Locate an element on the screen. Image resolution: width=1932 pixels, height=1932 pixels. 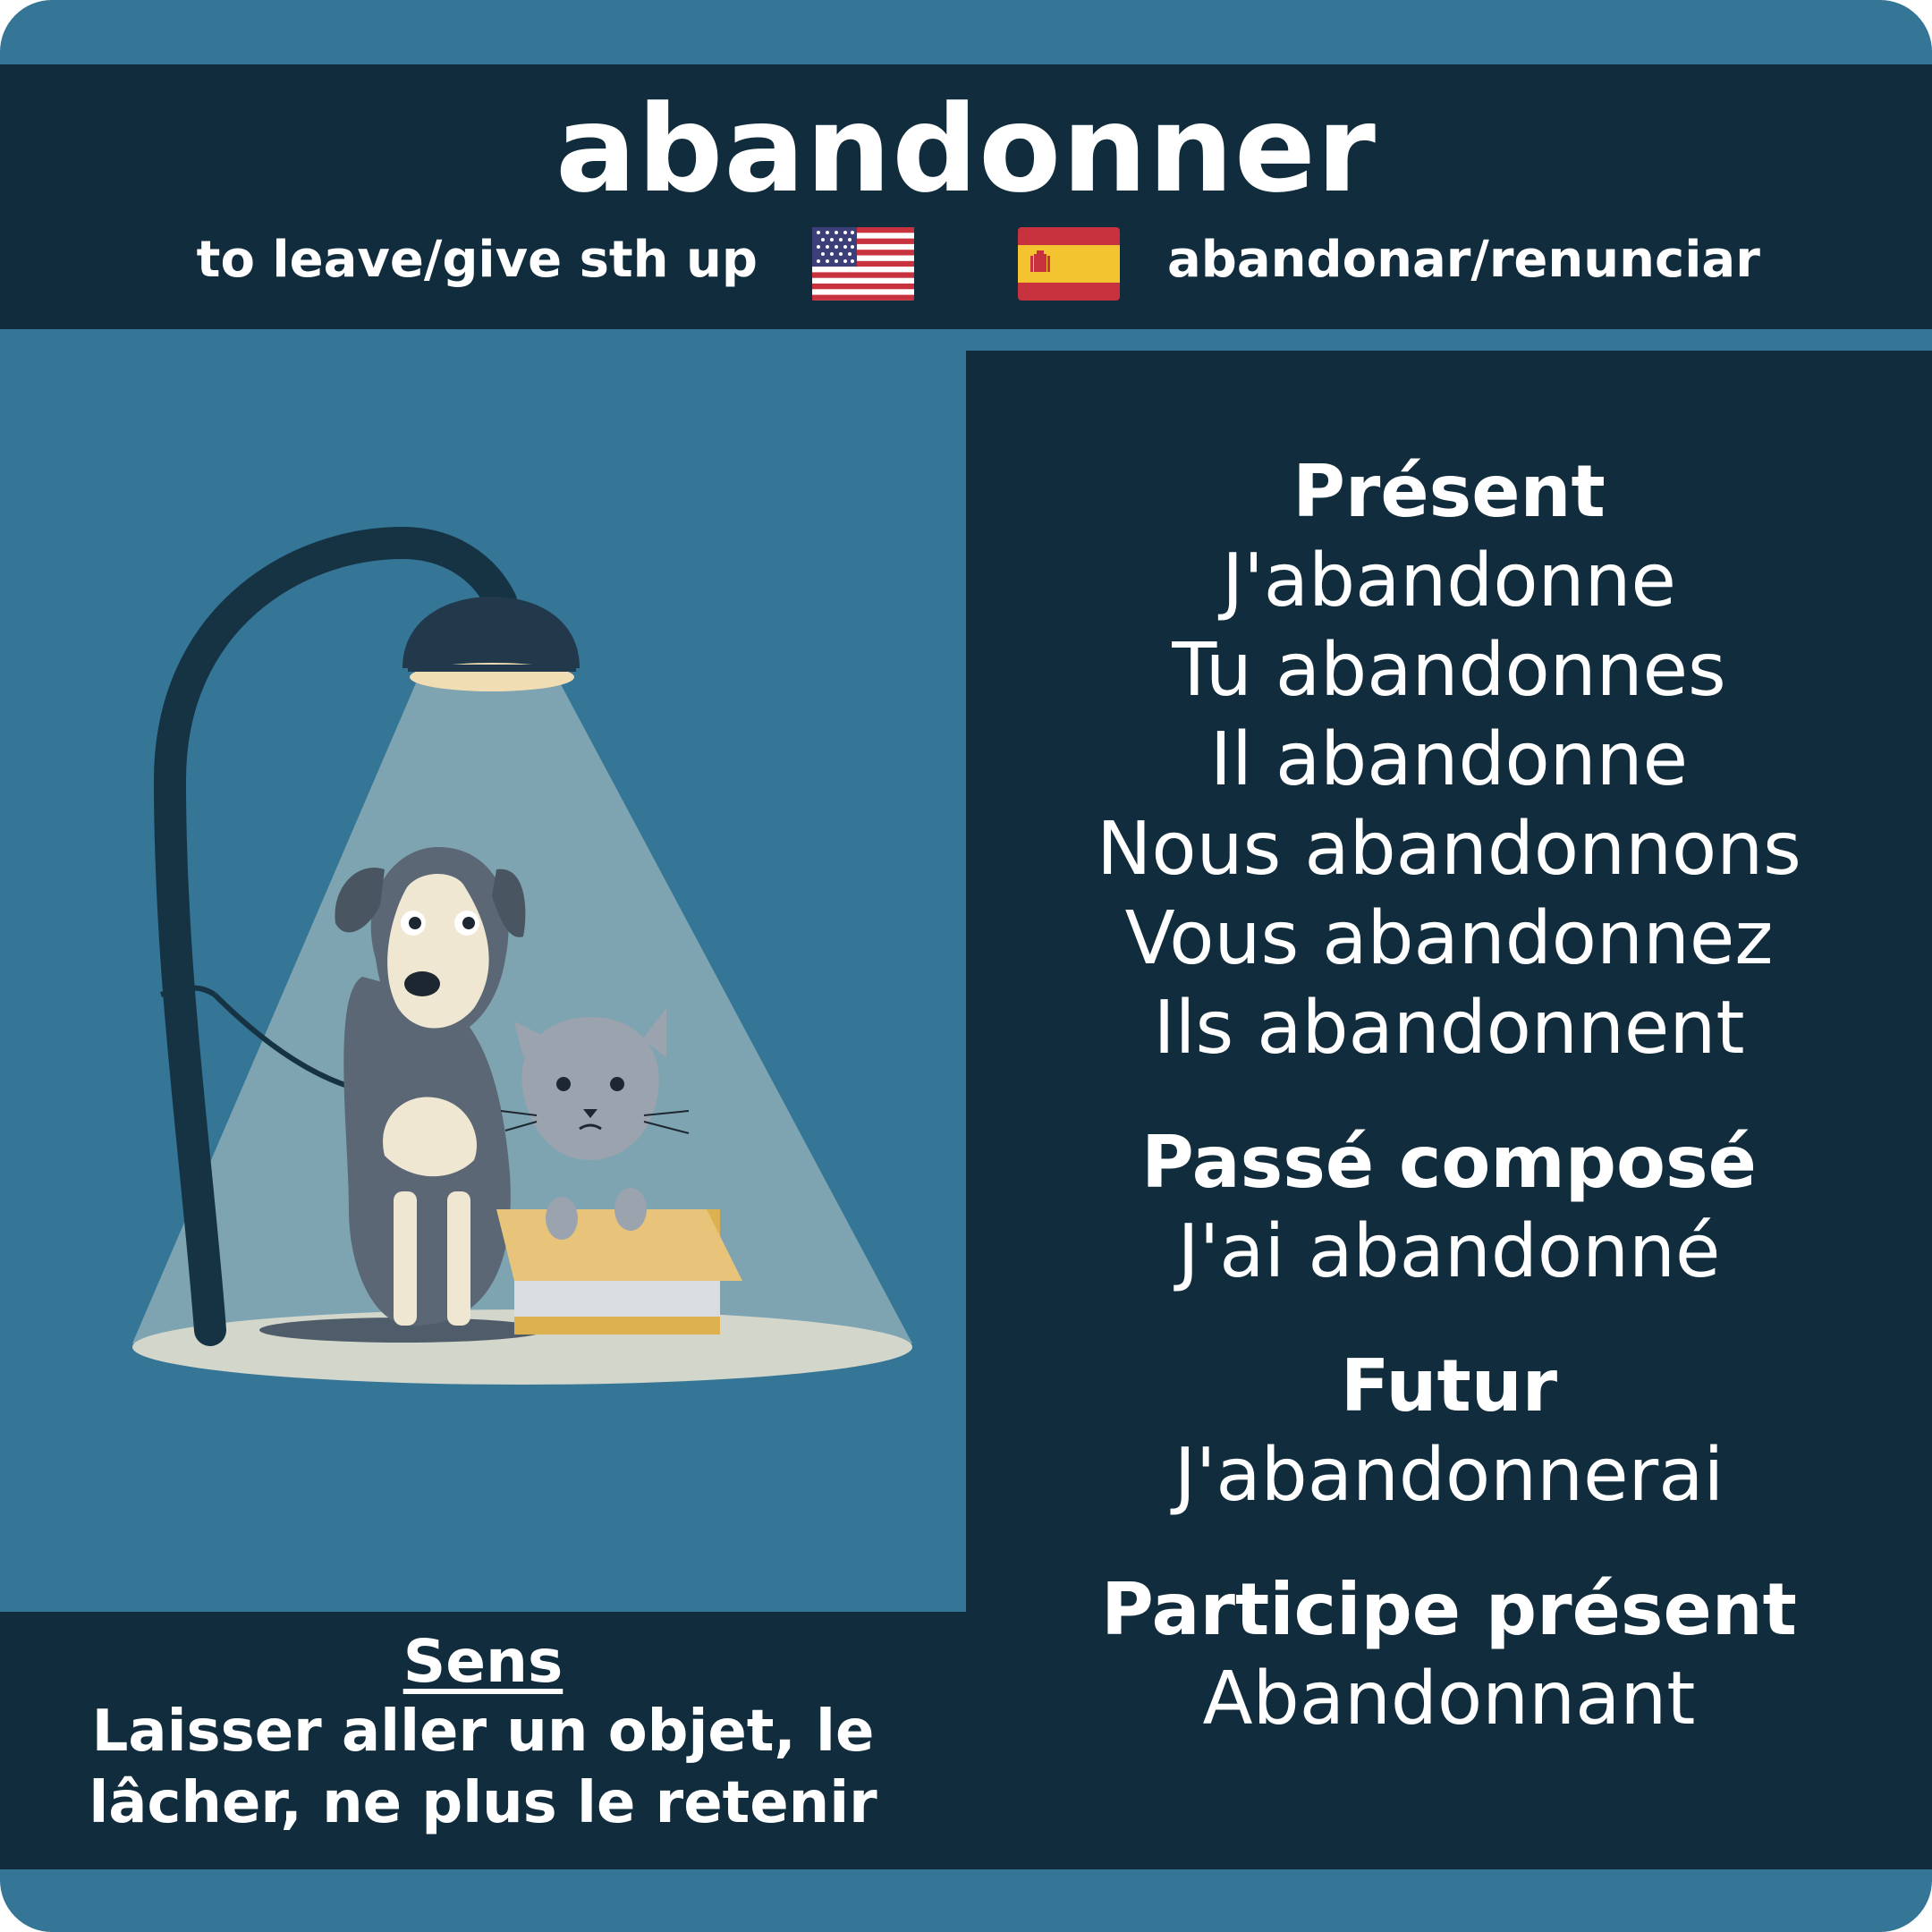
participe-present-form: Abandonnant is located at coordinates (1449, 1699).